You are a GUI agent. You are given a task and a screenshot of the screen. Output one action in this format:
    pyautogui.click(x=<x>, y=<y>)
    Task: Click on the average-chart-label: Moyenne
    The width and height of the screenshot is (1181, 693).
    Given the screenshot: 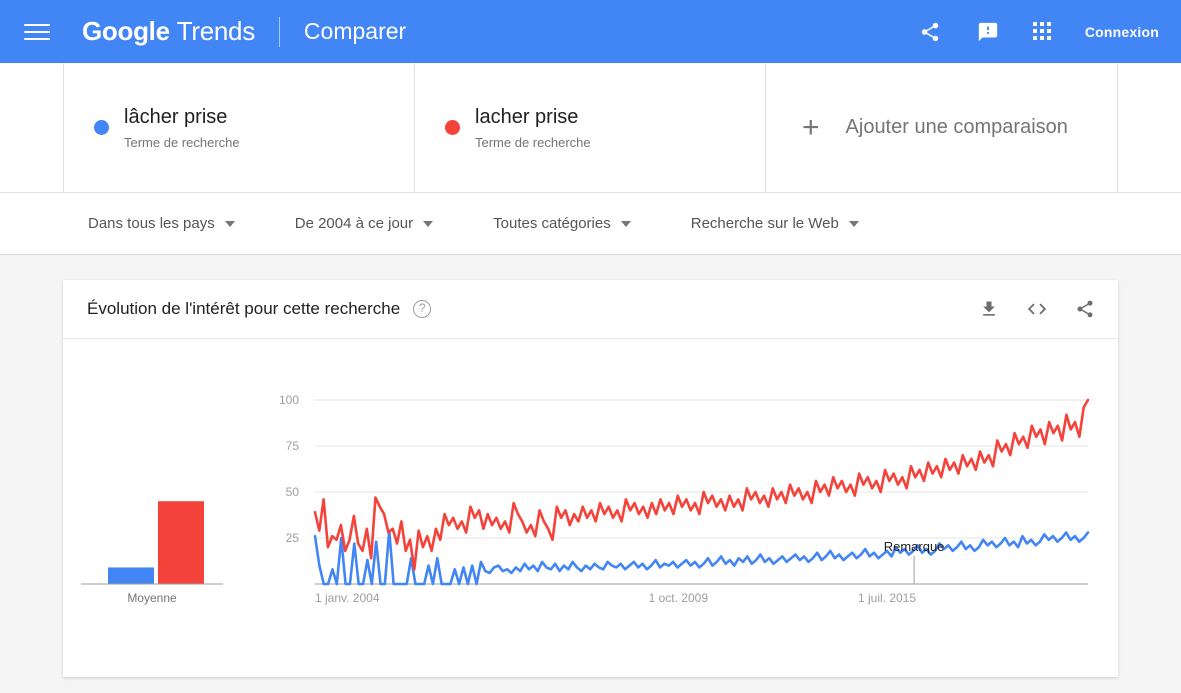 What is the action you would take?
    pyautogui.click(x=152, y=598)
    